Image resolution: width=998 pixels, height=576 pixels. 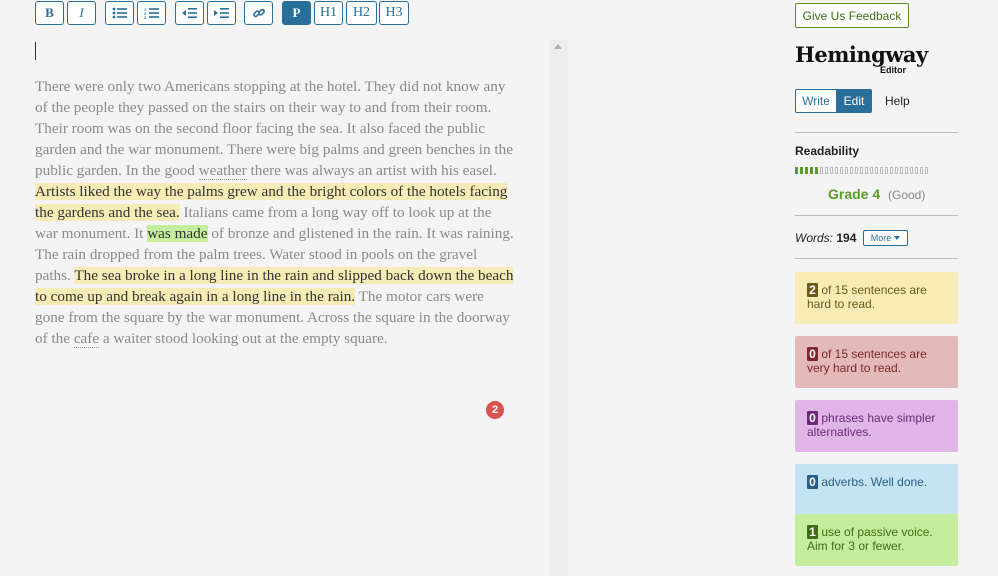 I want to click on edit-mode-button: Edit, so click(x=854, y=101).